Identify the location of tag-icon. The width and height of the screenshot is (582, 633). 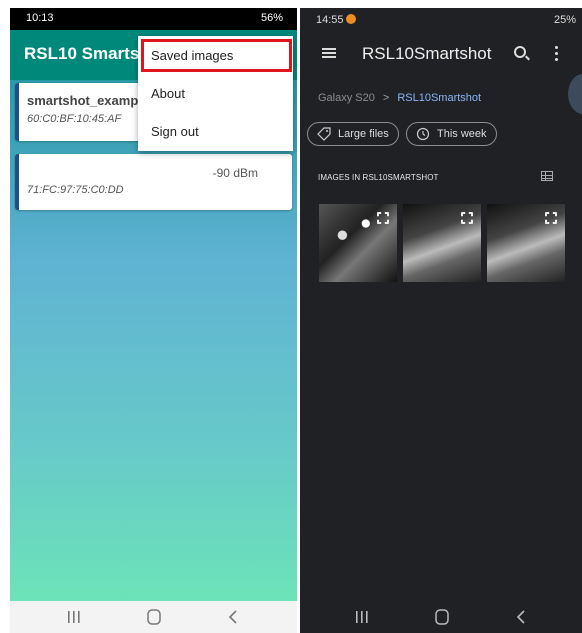
(324, 134).